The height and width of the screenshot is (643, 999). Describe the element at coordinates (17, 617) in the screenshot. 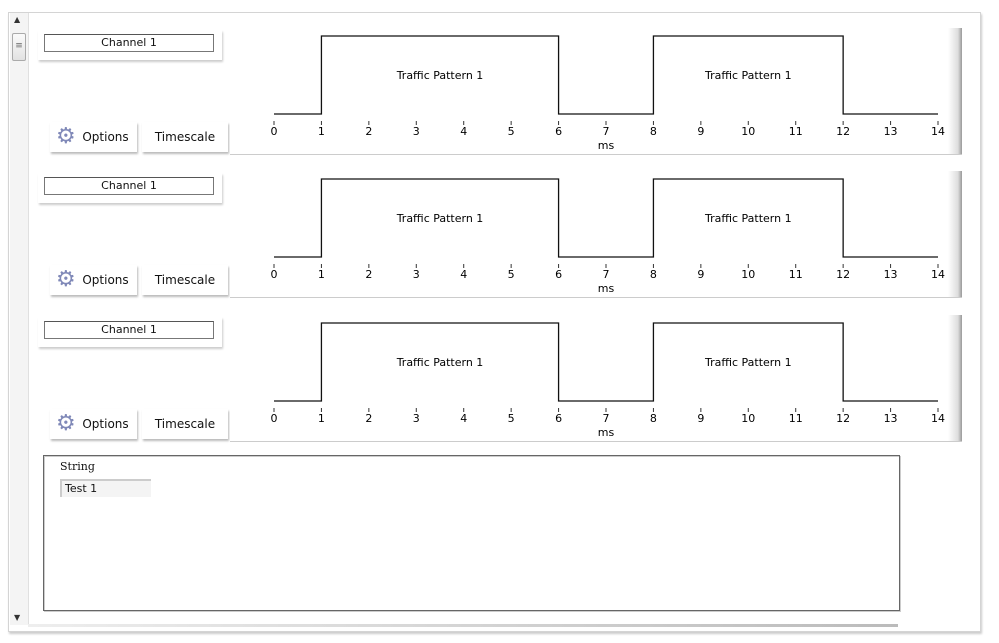

I see `arrow-down-icon: ▼` at that location.